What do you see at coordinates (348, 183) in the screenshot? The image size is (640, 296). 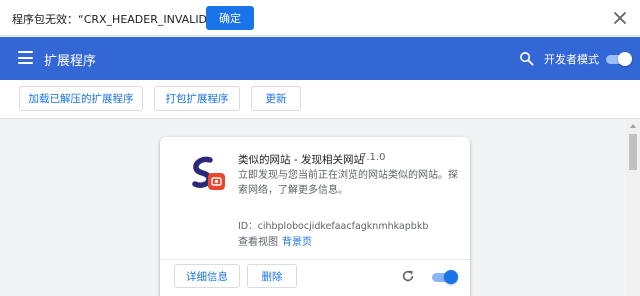 I see `extension-description: 立即发现与您当前正在浏览的网站类似的网站。探索网络，了解更多信息。` at bounding box center [348, 183].